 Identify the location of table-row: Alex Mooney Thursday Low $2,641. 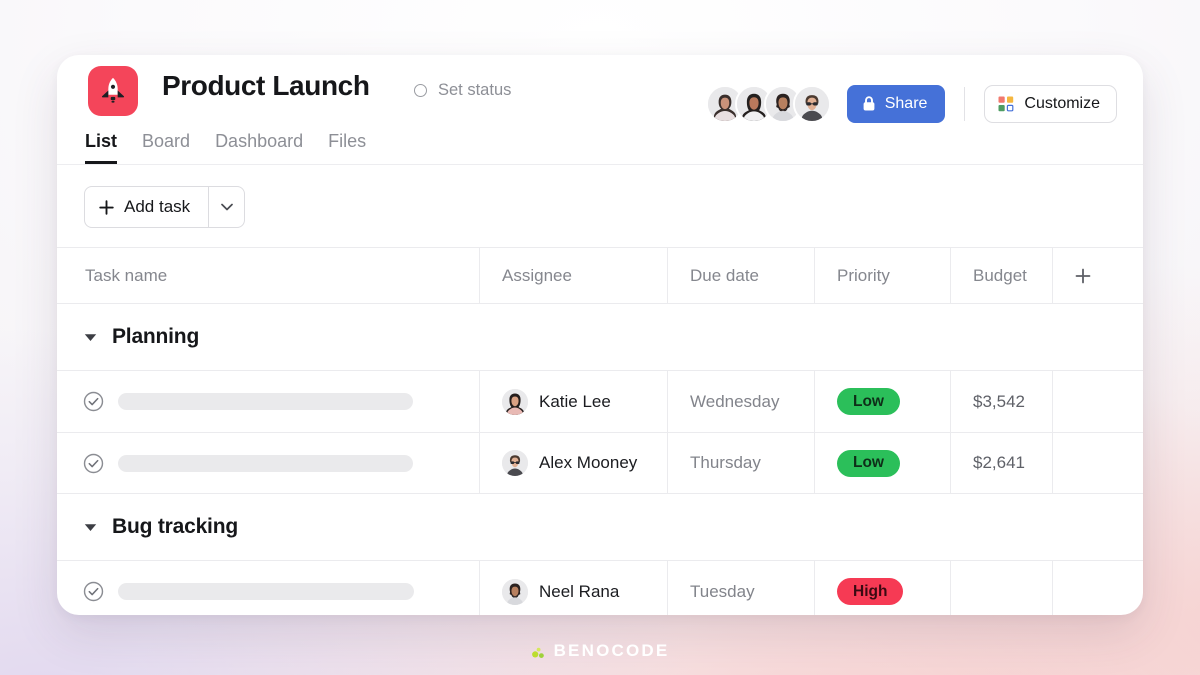
(600, 463).